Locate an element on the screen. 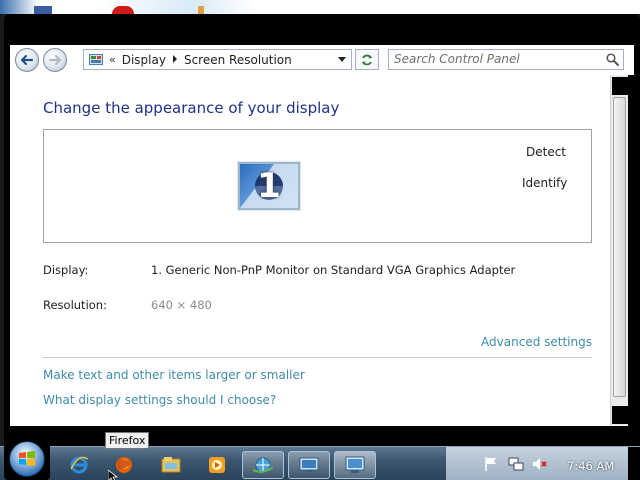 This screenshot has height=480, width=640. breadcrumb-display: Display is located at coordinates (144, 60).